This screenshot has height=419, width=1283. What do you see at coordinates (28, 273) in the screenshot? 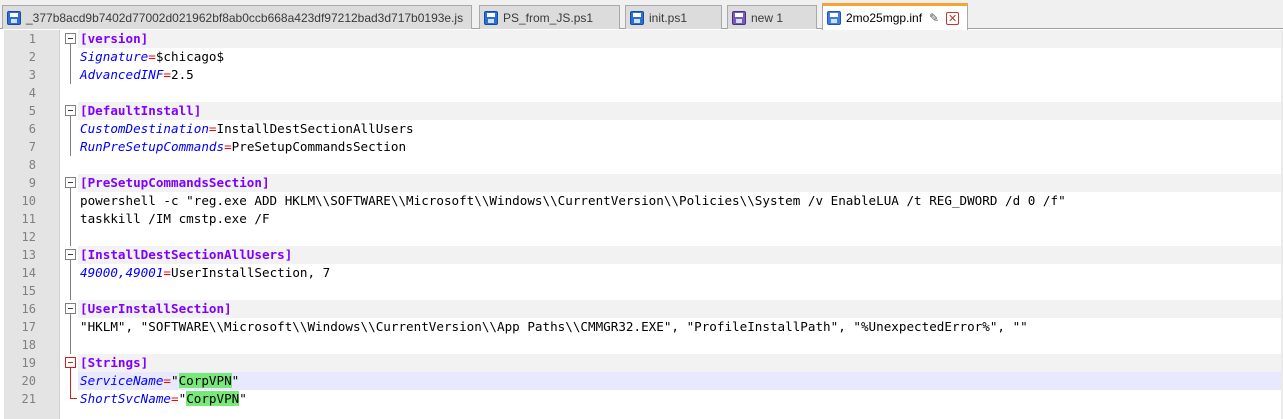
I see `line-number: 14` at bounding box center [28, 273].